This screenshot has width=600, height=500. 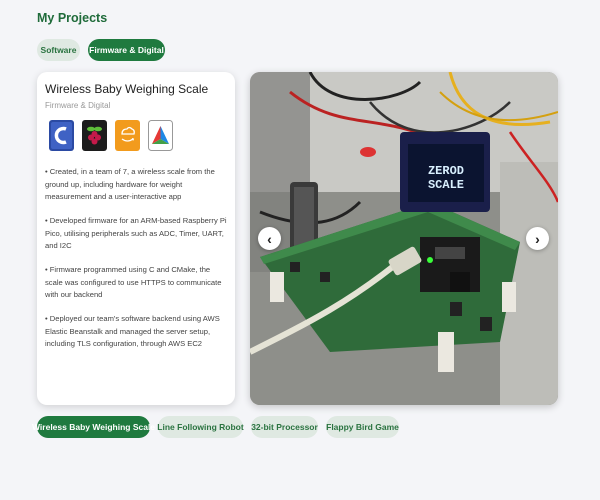 What do you see at coordinates (126, 50) in the screenshot?
I see `category-tab-firmware-digital: Firmware & Digital` at bounding box center [126, 50].